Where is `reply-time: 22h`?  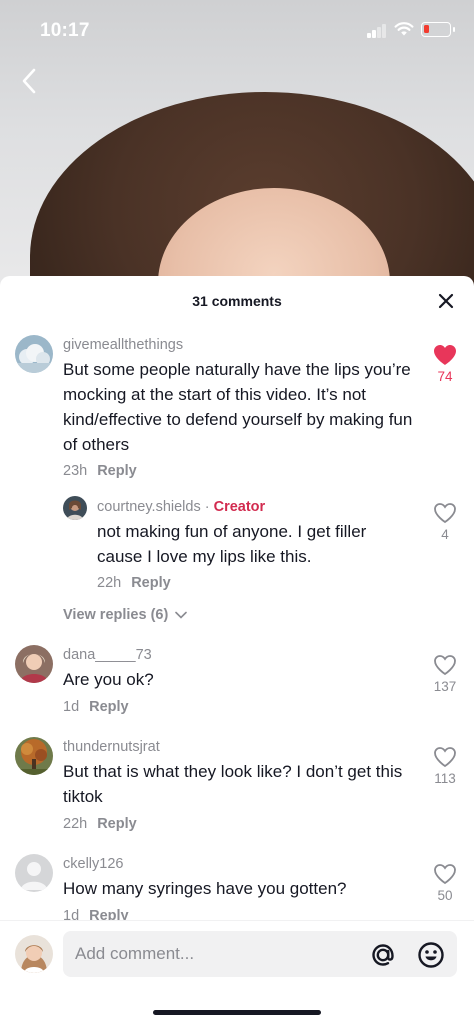
reply-time: 22h is located at coordinates (109, 583).